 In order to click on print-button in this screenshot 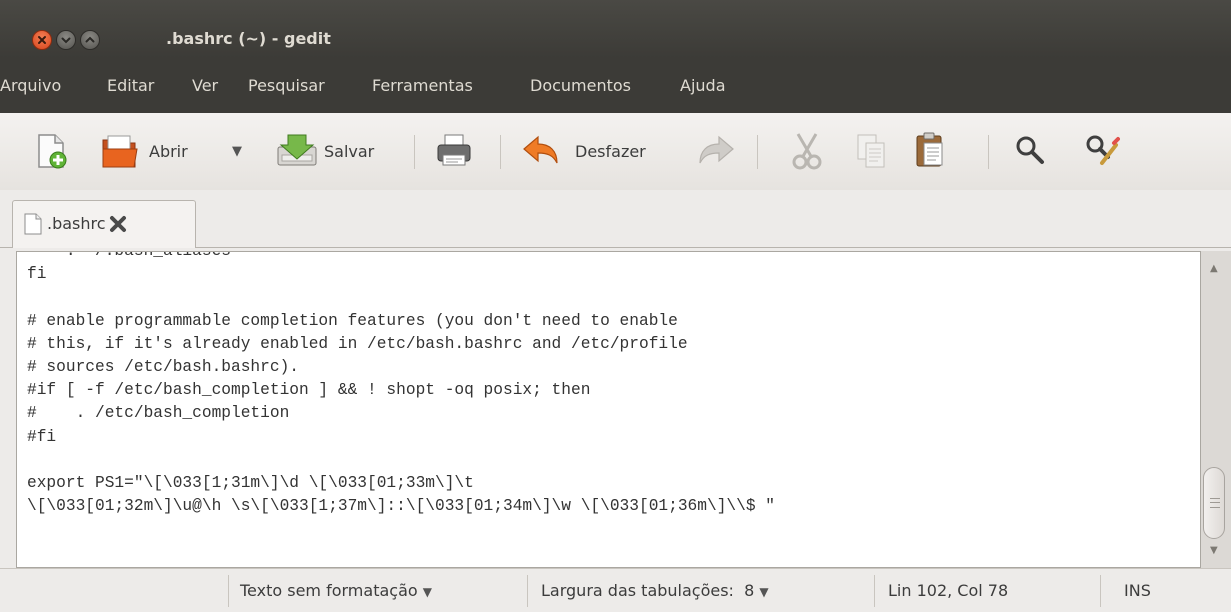, I will do `click(454, 151)`.